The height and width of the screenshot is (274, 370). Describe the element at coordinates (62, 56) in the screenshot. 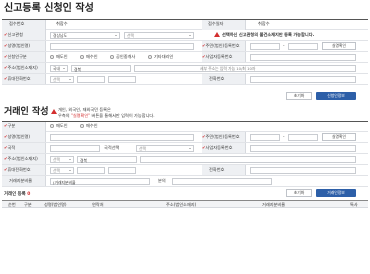

I see `radio-seller-label: 매도인` at that location.